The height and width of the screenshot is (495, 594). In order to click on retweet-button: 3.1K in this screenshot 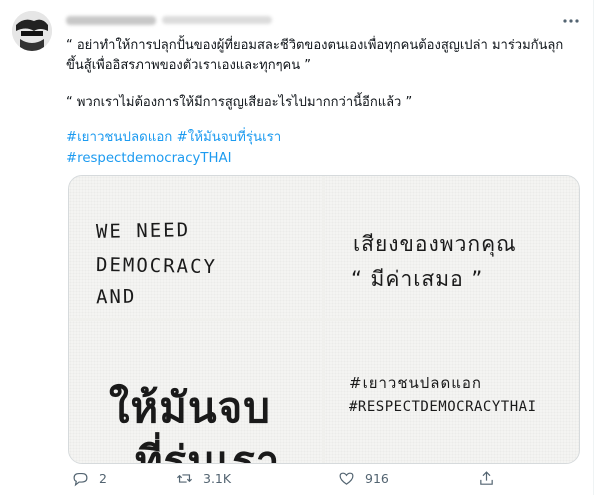, I will do `click(203, 478)`.